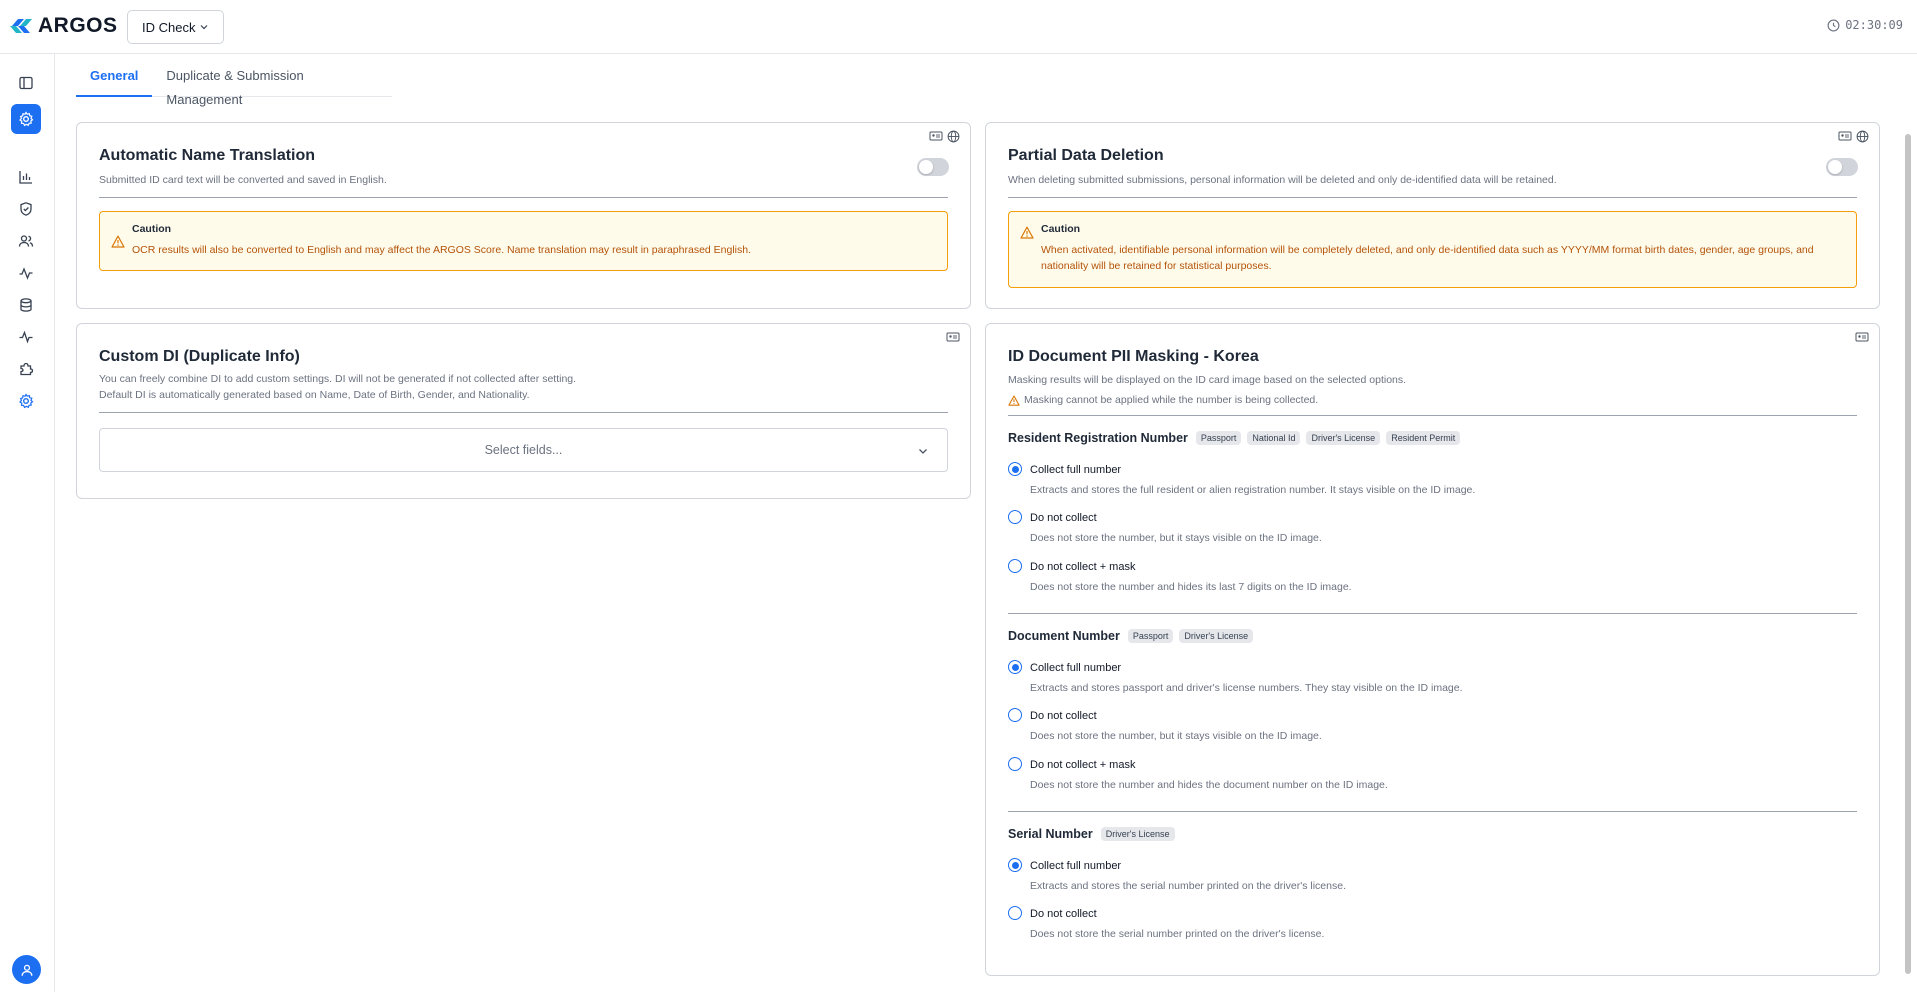  Describe the element at coordinates (1874, 25) in the screenshot. I see `clock-text: 02:30:09` at that location.